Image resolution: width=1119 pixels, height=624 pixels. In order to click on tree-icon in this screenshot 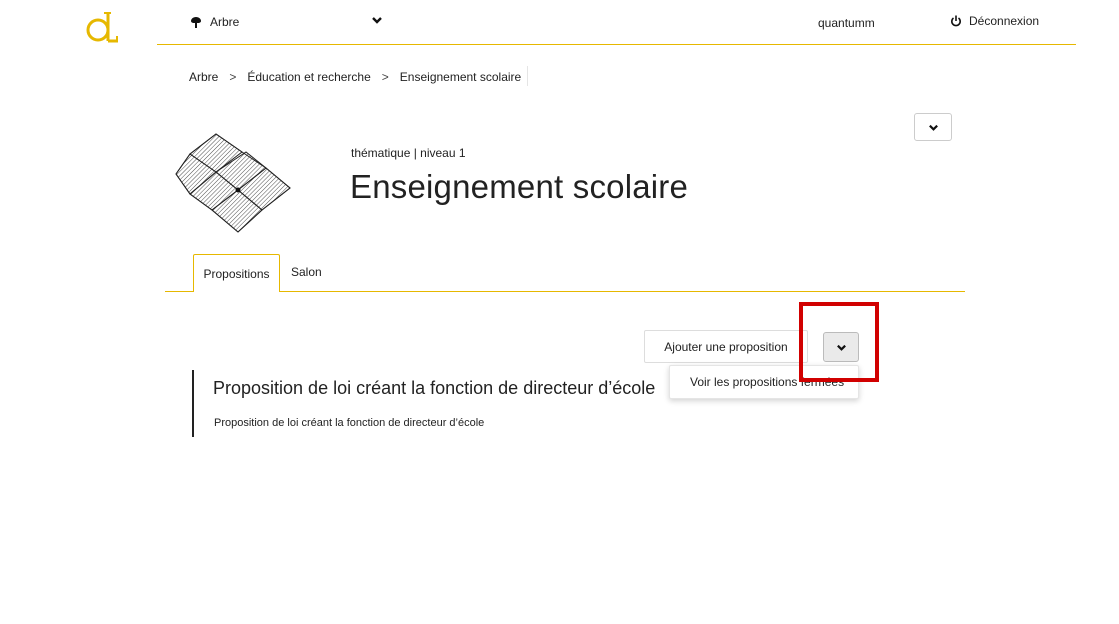, I will do `click(196, 22)`.